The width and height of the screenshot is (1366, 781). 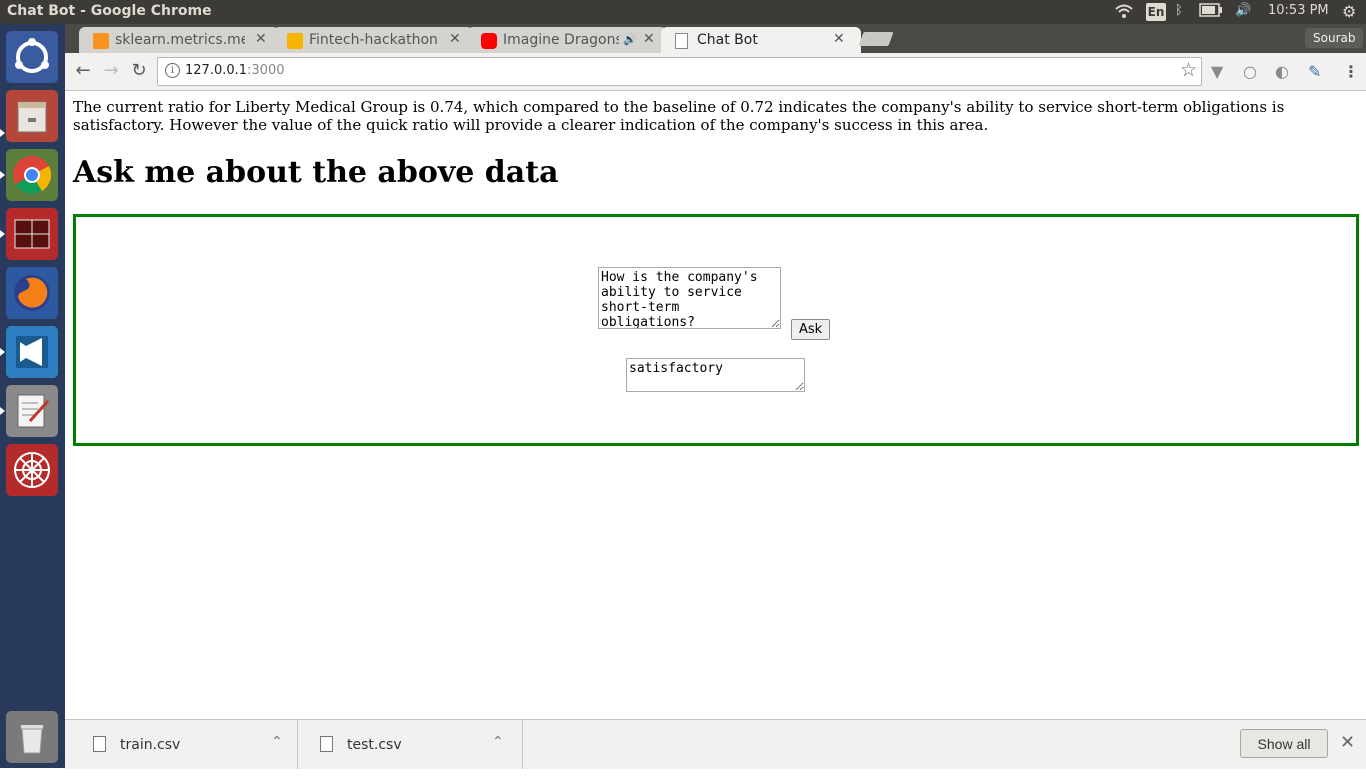 I want to click on slides-favicon-icon, so click(x=295, y=41).